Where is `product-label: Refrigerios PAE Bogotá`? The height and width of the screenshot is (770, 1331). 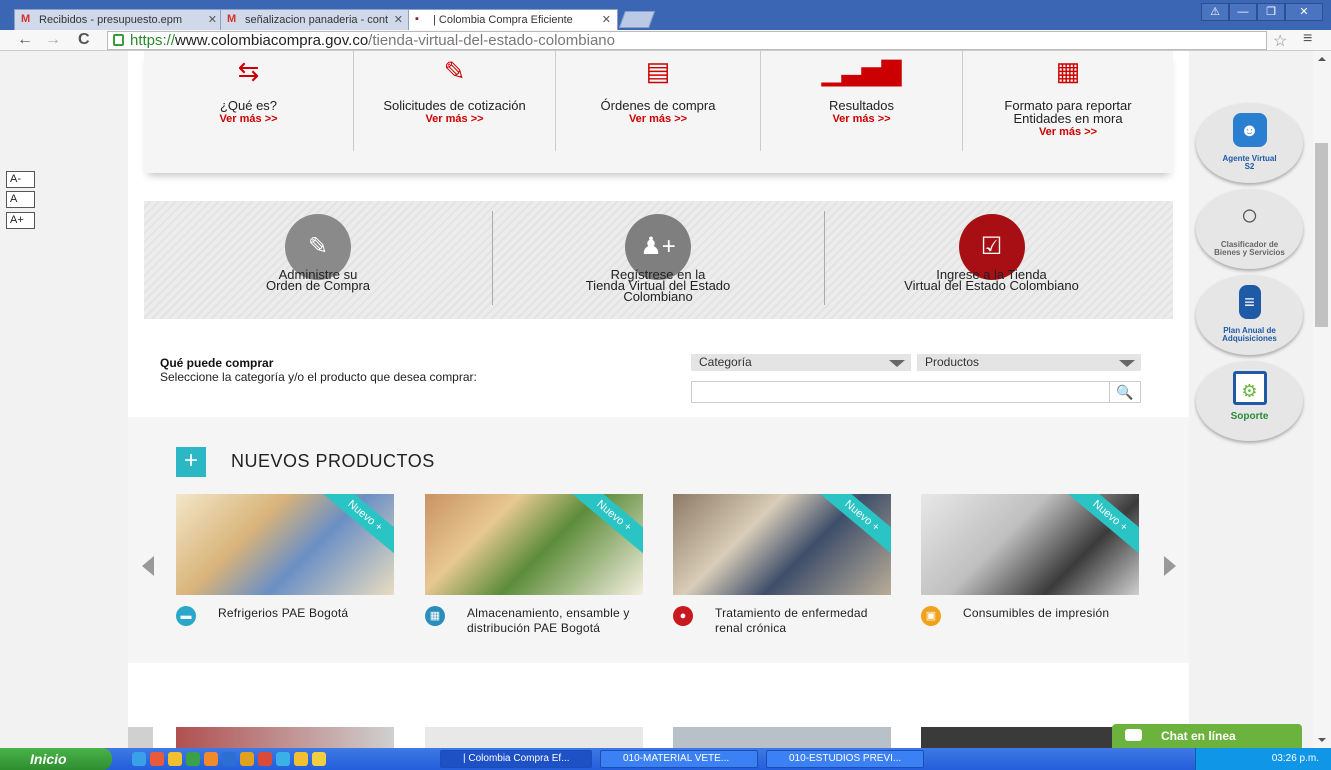
product-label: Refrigerios PAE Bogotá is located at coordinates (283, 613).